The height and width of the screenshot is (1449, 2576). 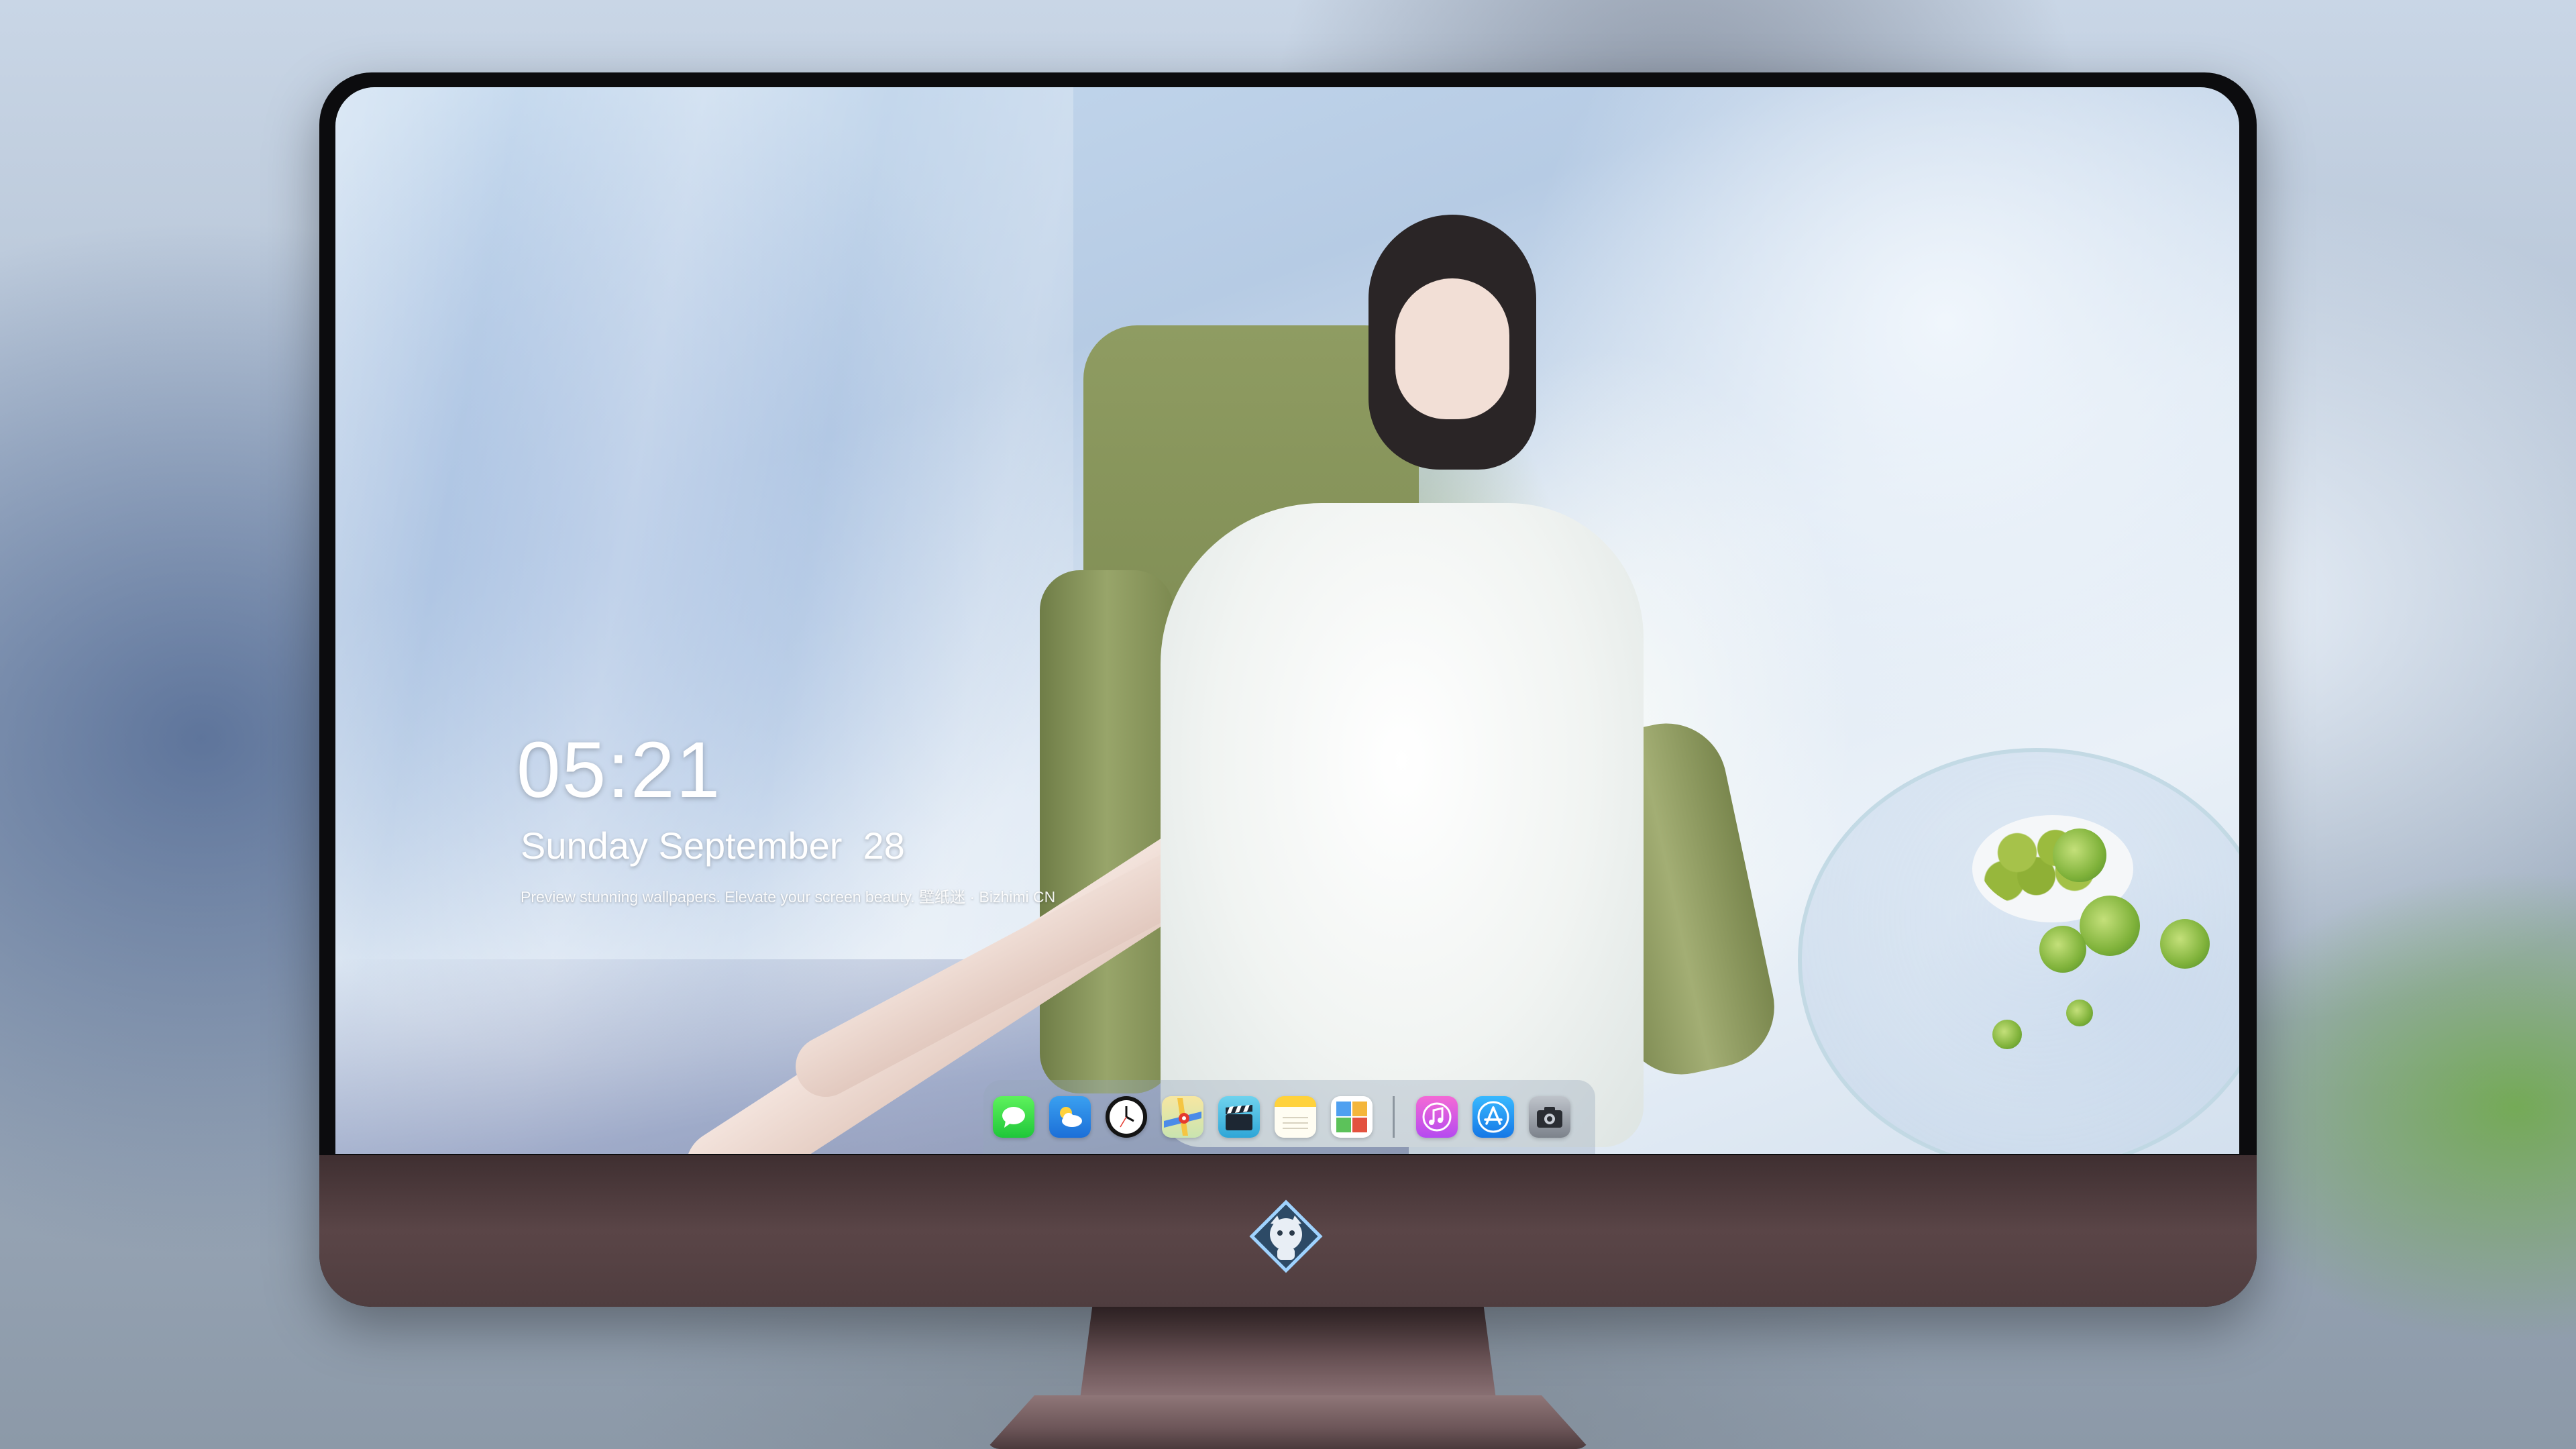 I want to click on photos-icon, so click(x=1351, y=1117).